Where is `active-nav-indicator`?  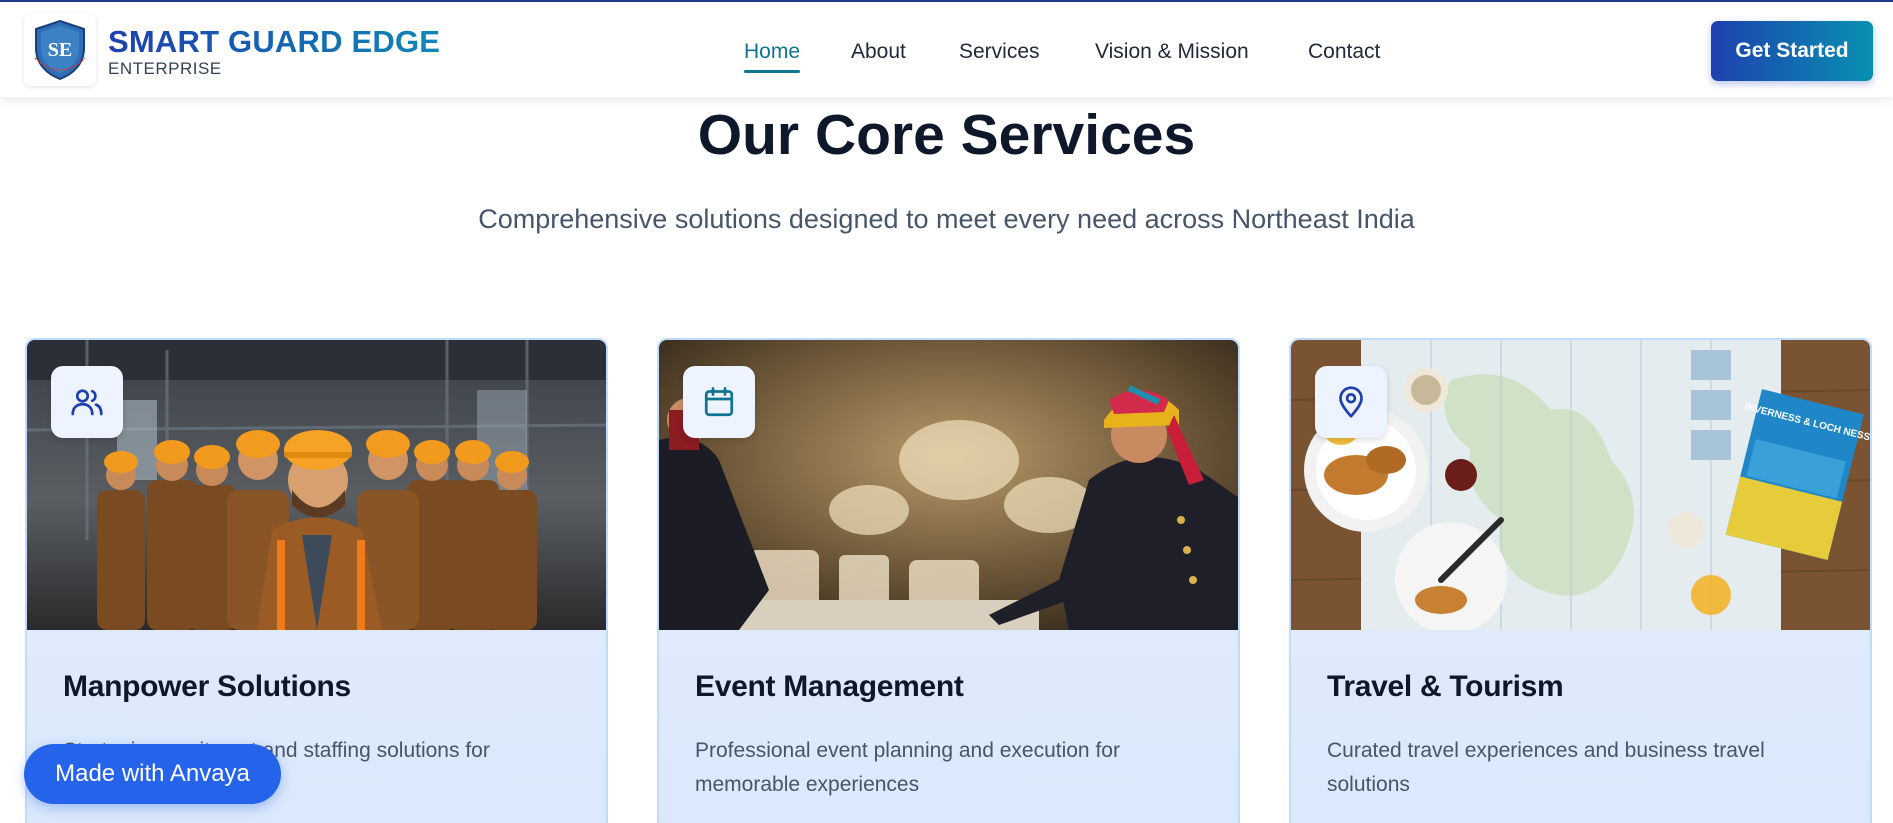
active-nav-indicator is located at coordinates (772, 71).